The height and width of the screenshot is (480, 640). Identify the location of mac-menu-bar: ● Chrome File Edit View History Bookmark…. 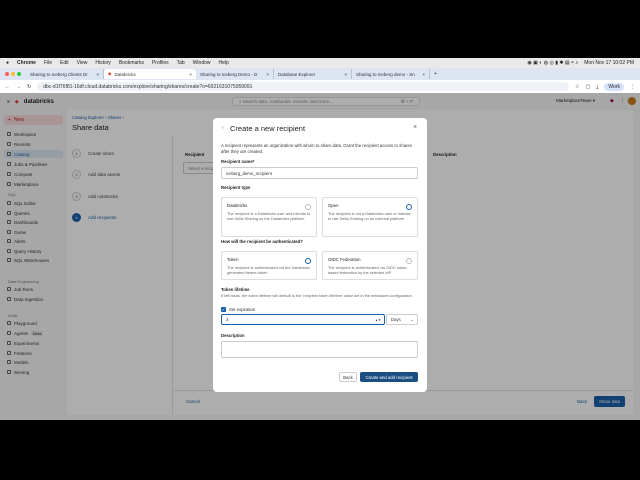
(320, 63).